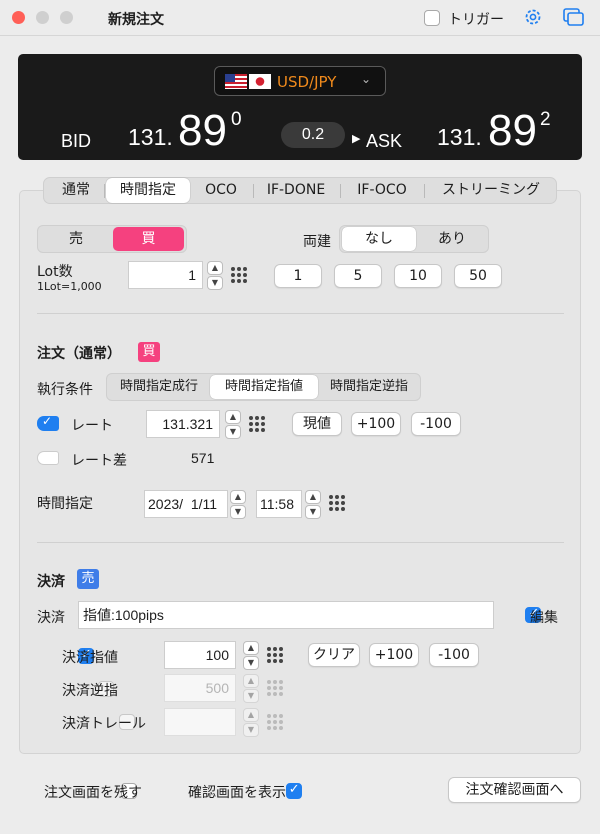  Describe the element at coordinates (186, 504) in the screenshot. I see `date-input: 2023/ 1/11` at that location.